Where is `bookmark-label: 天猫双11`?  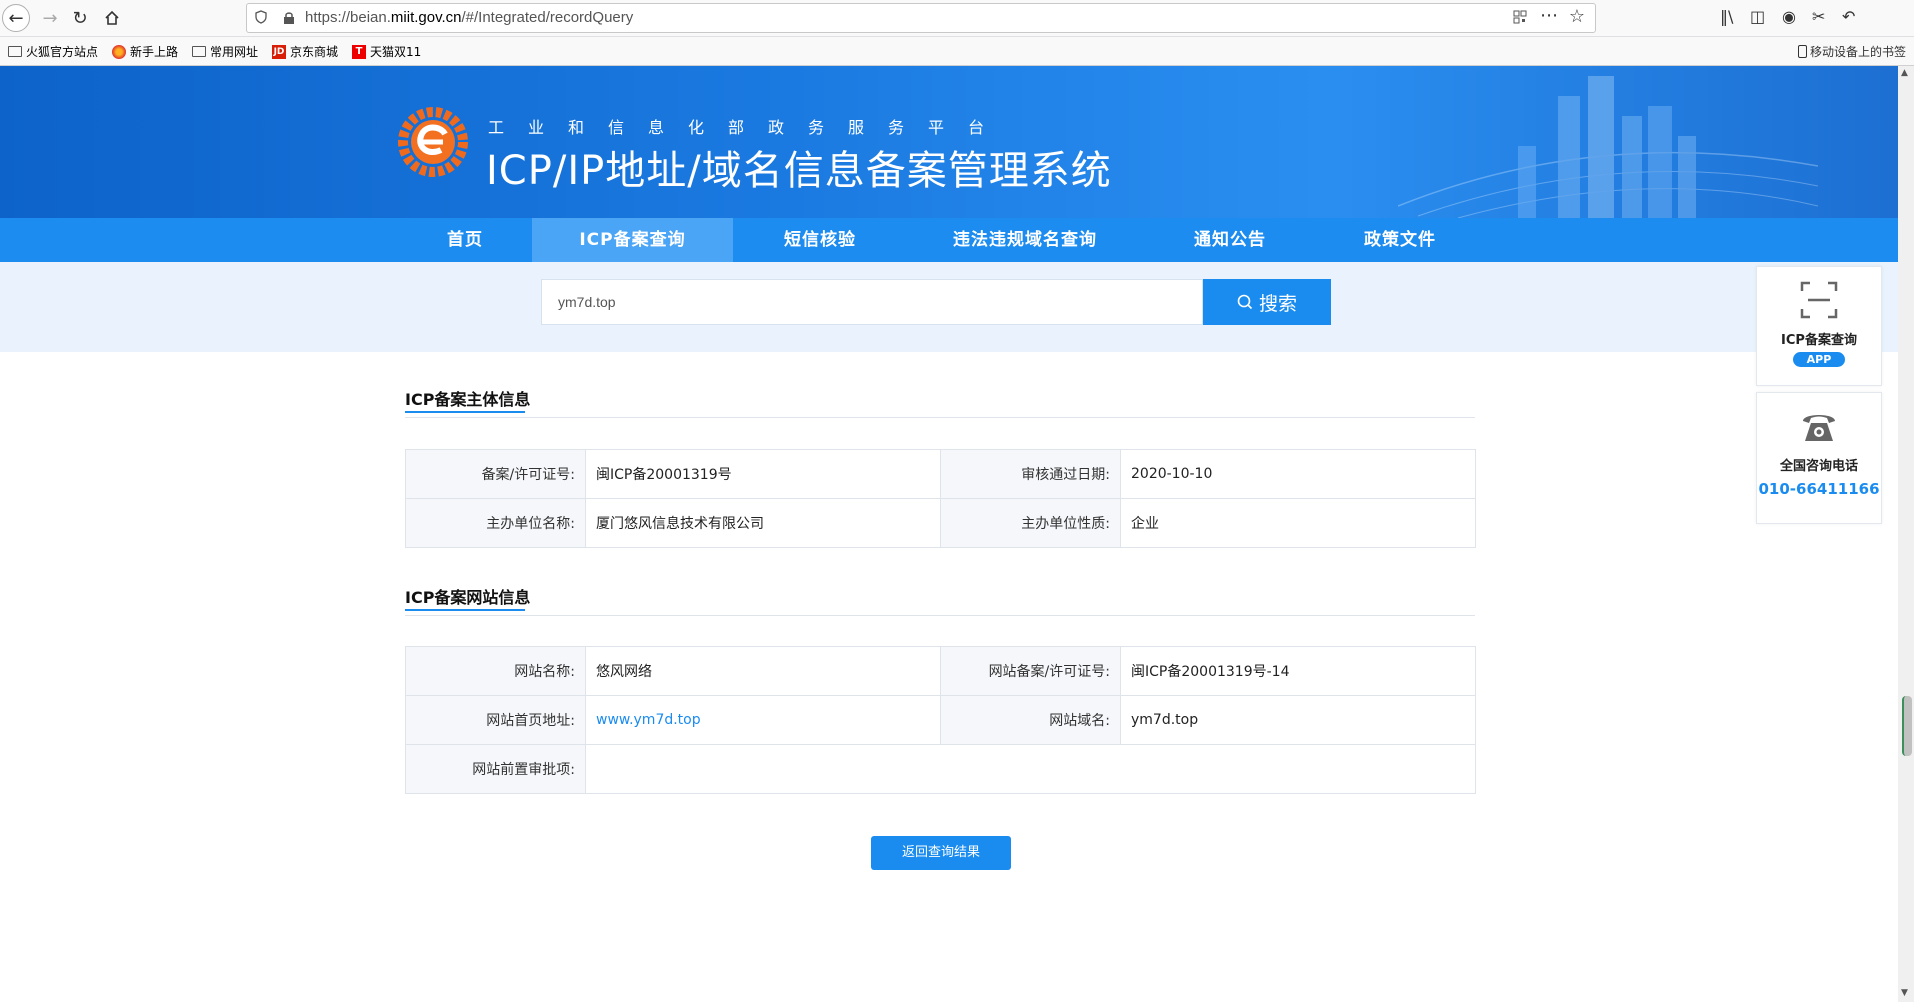
bookmark-label: 天猫双11 is located at coordinates (396, 52).